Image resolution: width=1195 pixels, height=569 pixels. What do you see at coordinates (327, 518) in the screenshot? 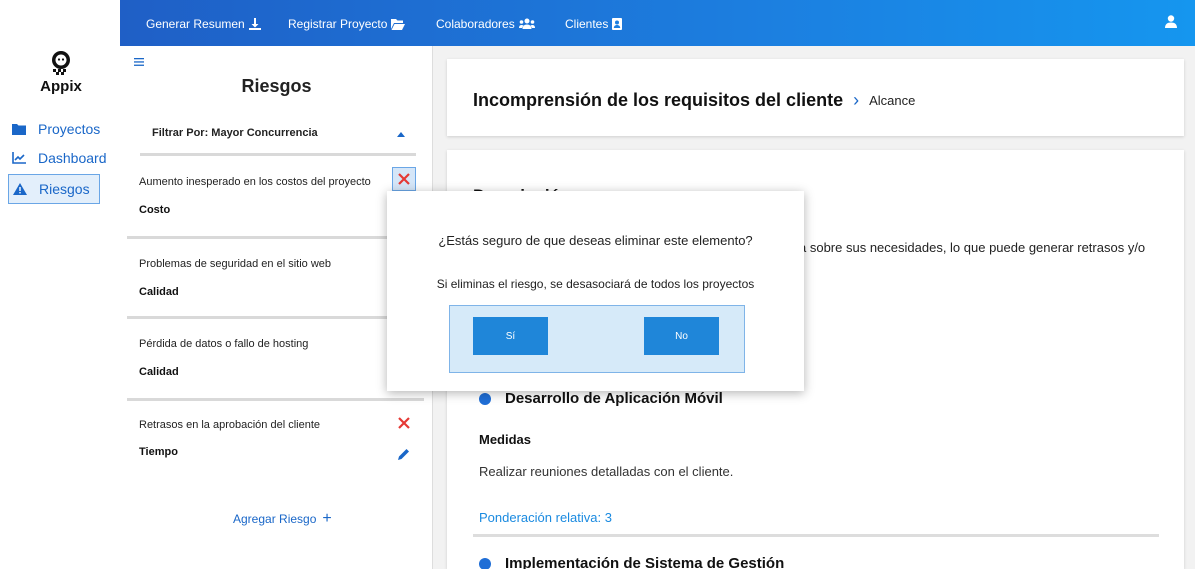
I see `plus-icon: +` at bounding box center [327, 518].